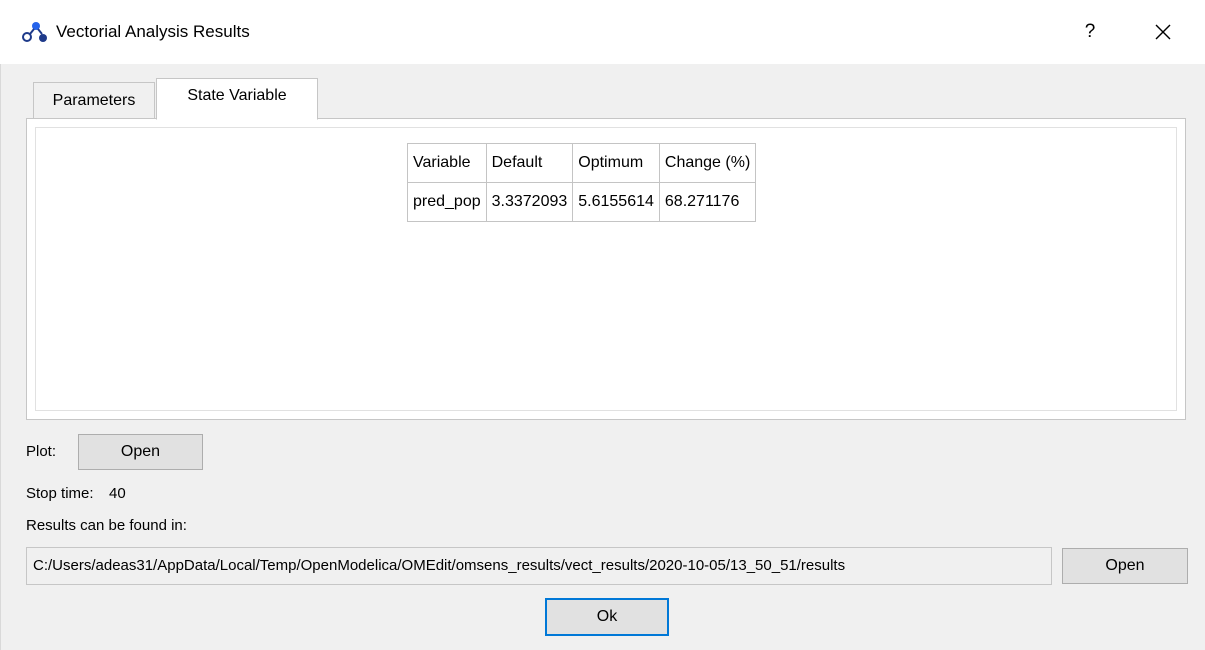 This screenshot has height=650, width=1205. What do you see at coordinates (41, 451) in the screenshot?
I see `plot-label: Plot:` at bounding box center [41, 451].